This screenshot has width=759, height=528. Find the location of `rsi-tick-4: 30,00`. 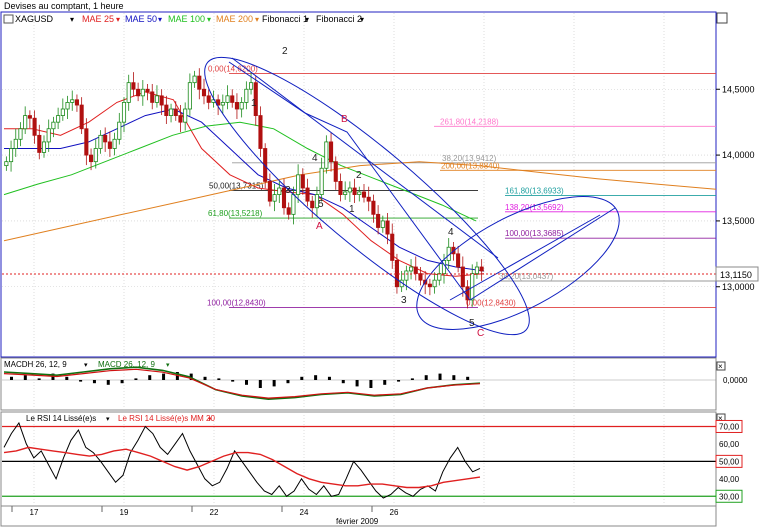

rsi-tick-4: 30,00 is located at coordinates (729, 496).